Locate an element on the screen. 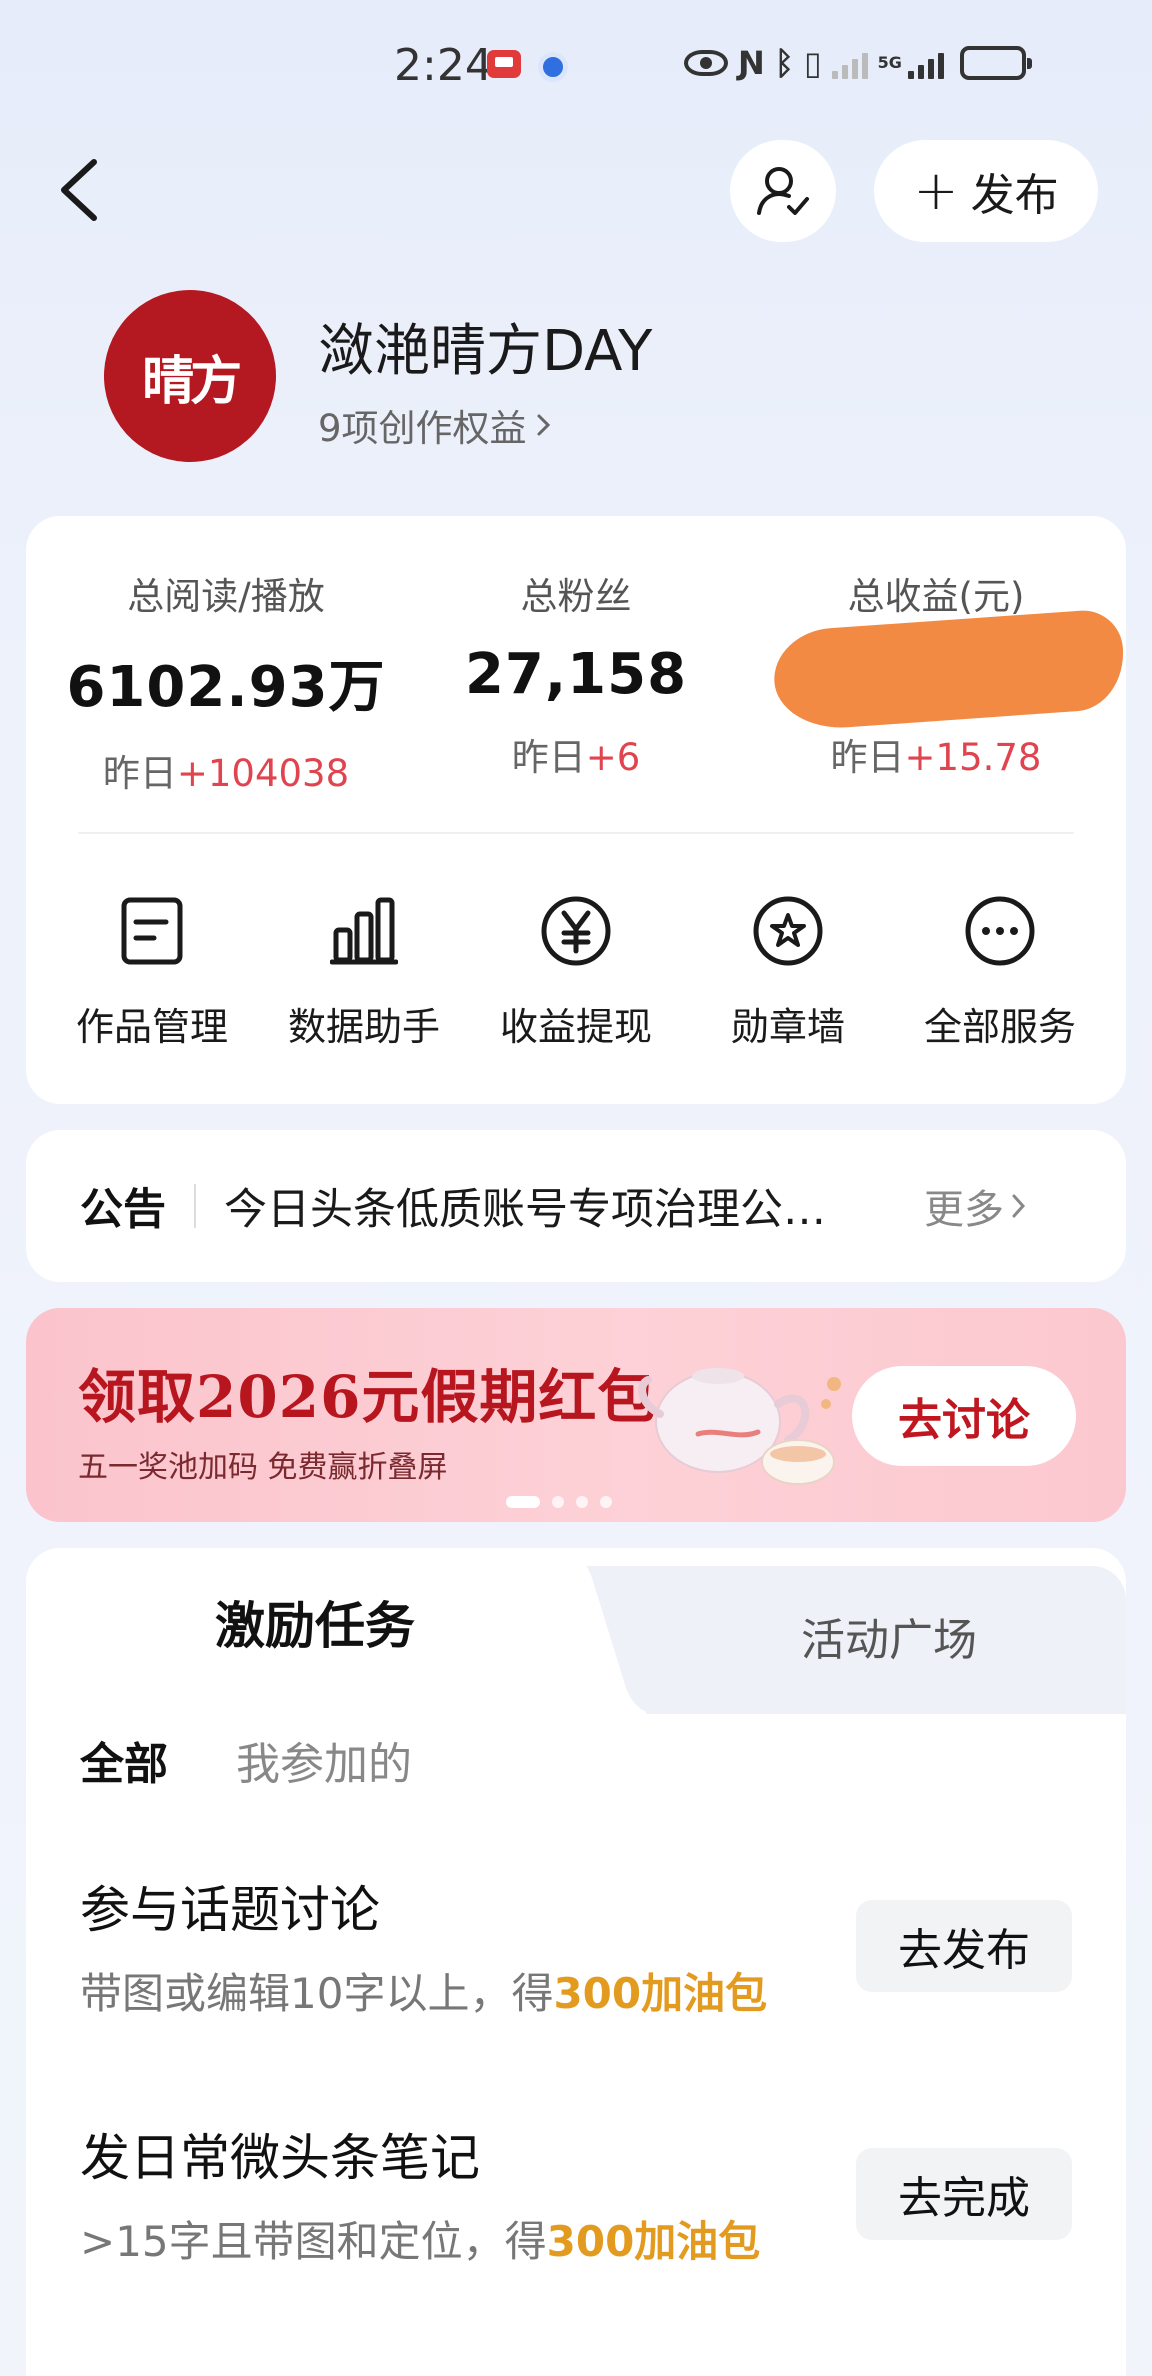 The width and height of the screenshot is (1152, 2376). stat-total-reads: 总阅读/播放 6102.93万 昨日+104038 is located at coordinates (226, 681).